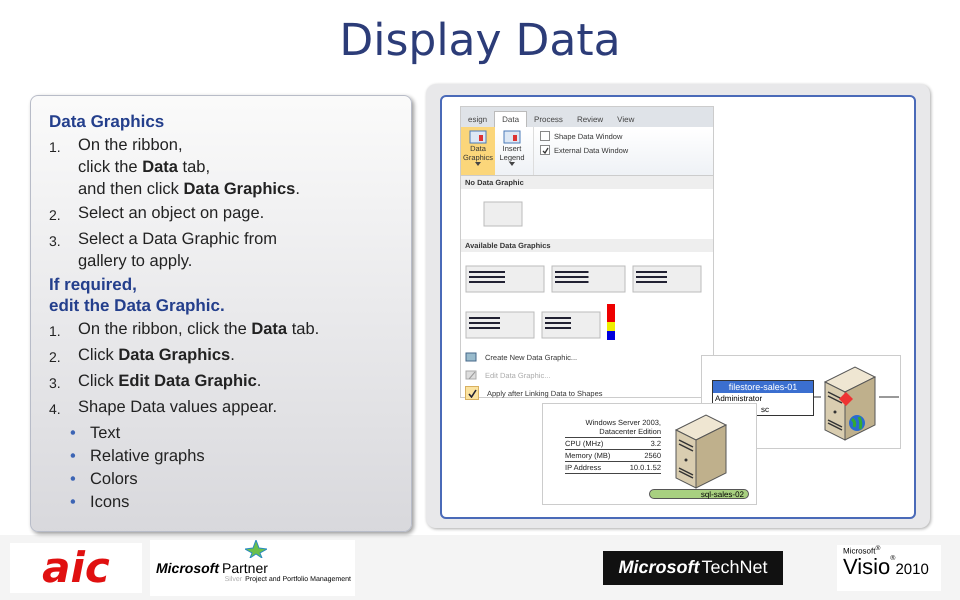 The height and width of the screenshot is (600, 960). What do you see at coordinates (189, 167) in the screenshot?
I see `step-text: On the ribbon, click the Data tab, and then click Data Graphics.` at bounding box center [189, 167].